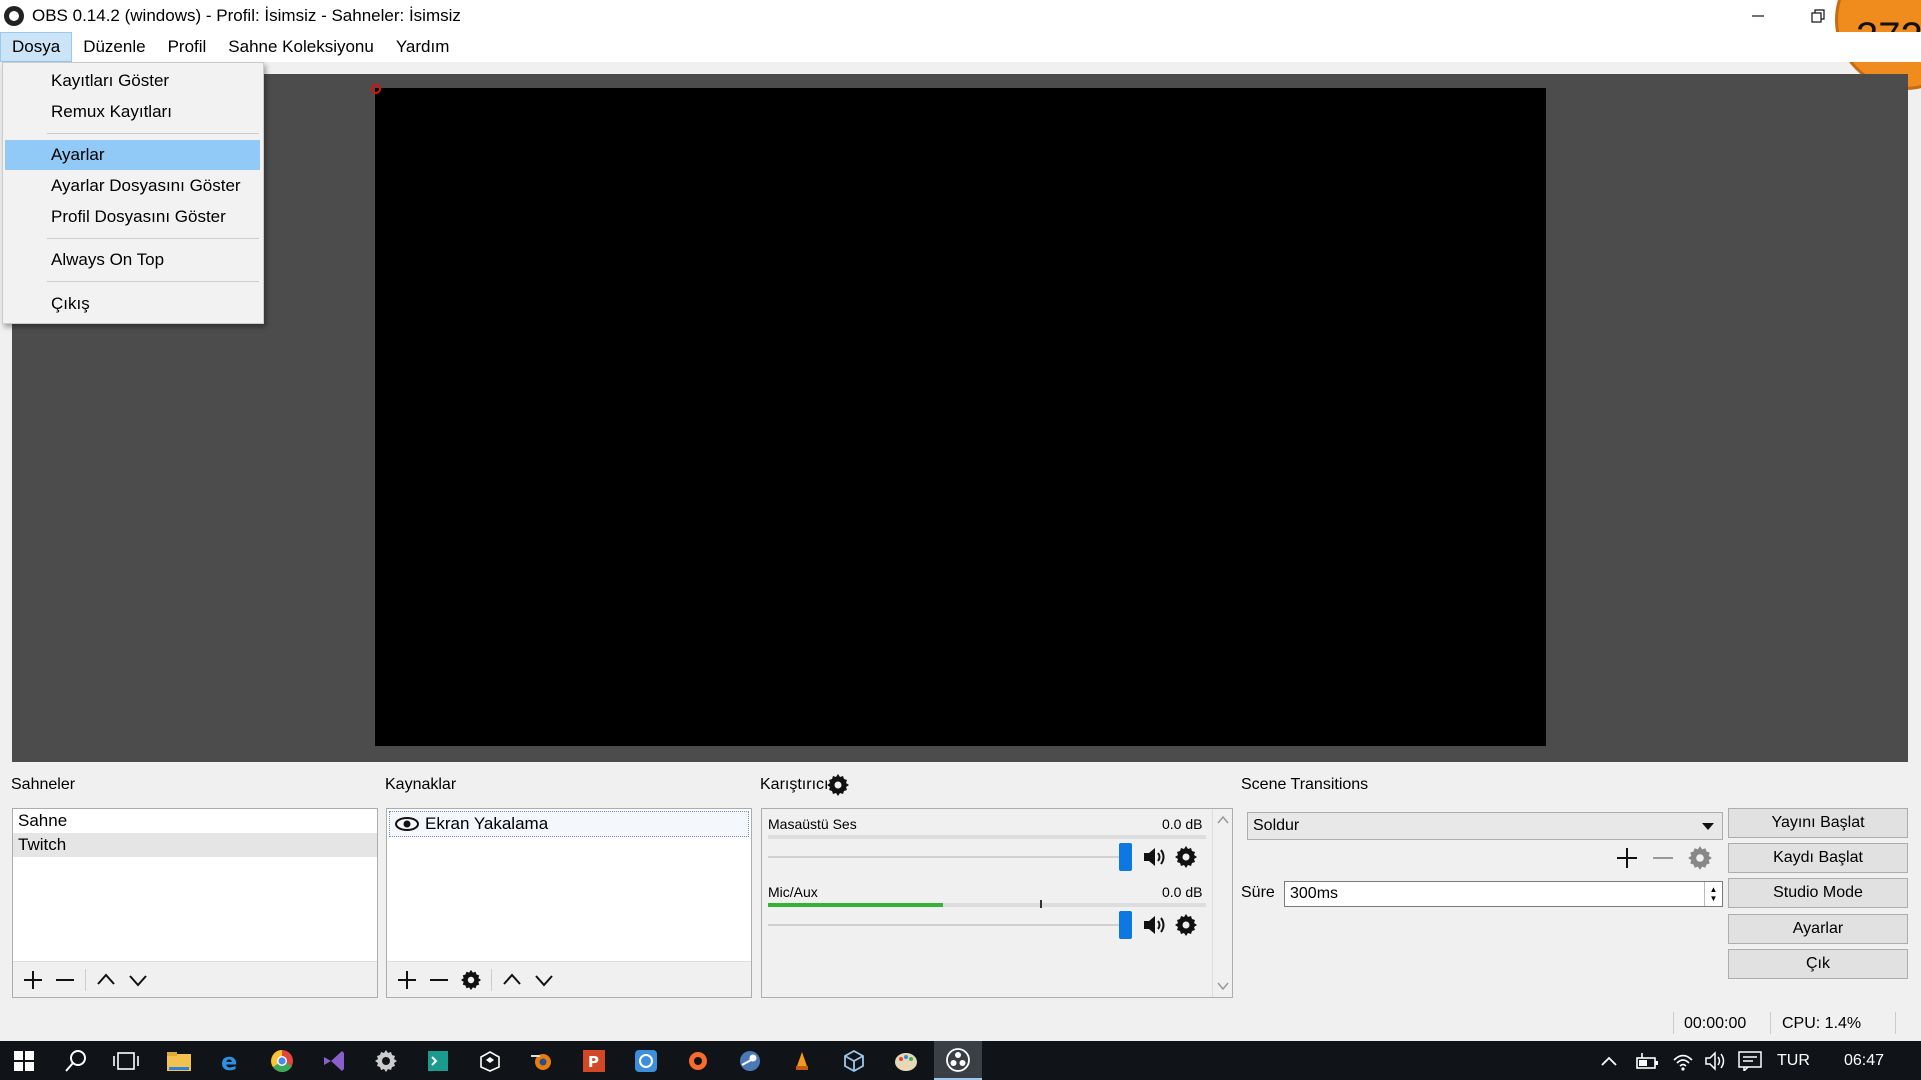  I want to click on source-resize-handle, so click(376, 89).